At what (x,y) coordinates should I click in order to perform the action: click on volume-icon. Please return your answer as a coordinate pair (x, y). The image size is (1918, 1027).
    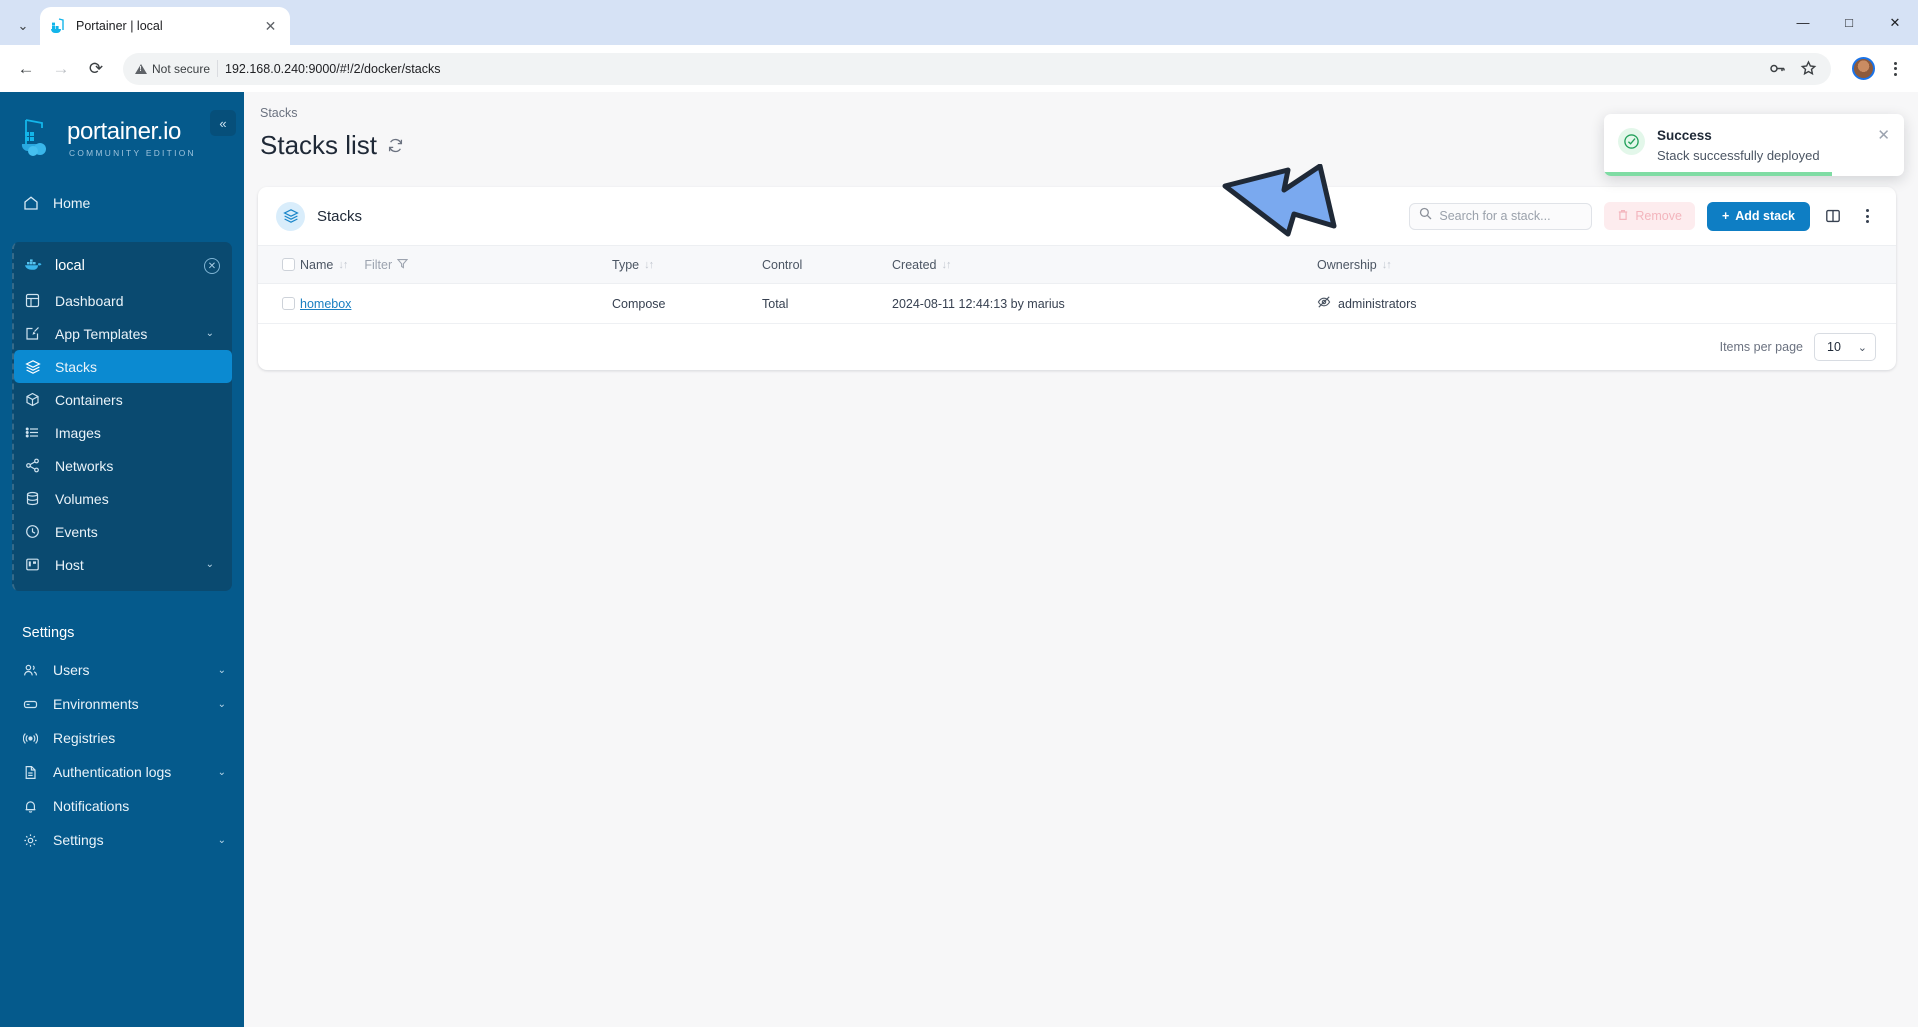
    Looking at the image, I should click on (32, 498).